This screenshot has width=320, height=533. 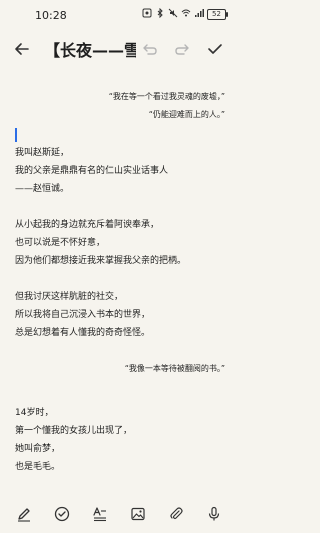 I want to click on paragraph-line: 也是毛毛。, so click(x=38, y=467).